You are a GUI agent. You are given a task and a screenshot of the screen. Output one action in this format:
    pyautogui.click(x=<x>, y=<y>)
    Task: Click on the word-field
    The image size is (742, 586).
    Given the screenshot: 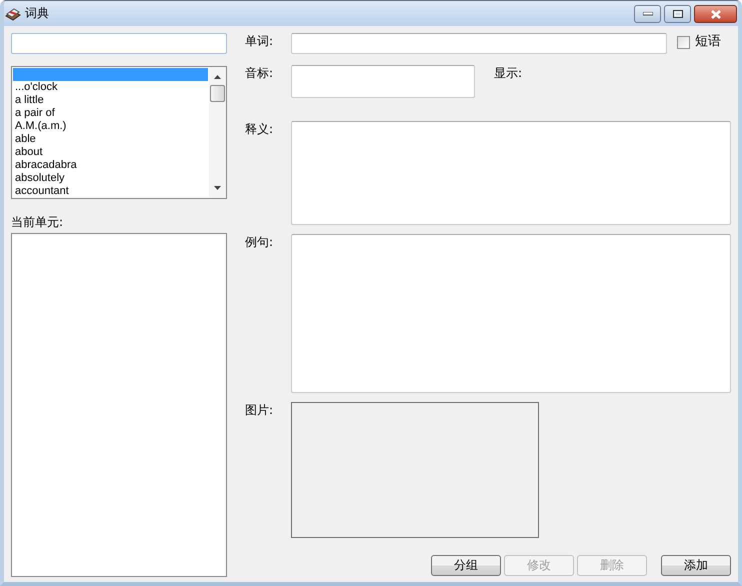 What is the action you would take?
    pyautogui.click(x=479, y=43)
    